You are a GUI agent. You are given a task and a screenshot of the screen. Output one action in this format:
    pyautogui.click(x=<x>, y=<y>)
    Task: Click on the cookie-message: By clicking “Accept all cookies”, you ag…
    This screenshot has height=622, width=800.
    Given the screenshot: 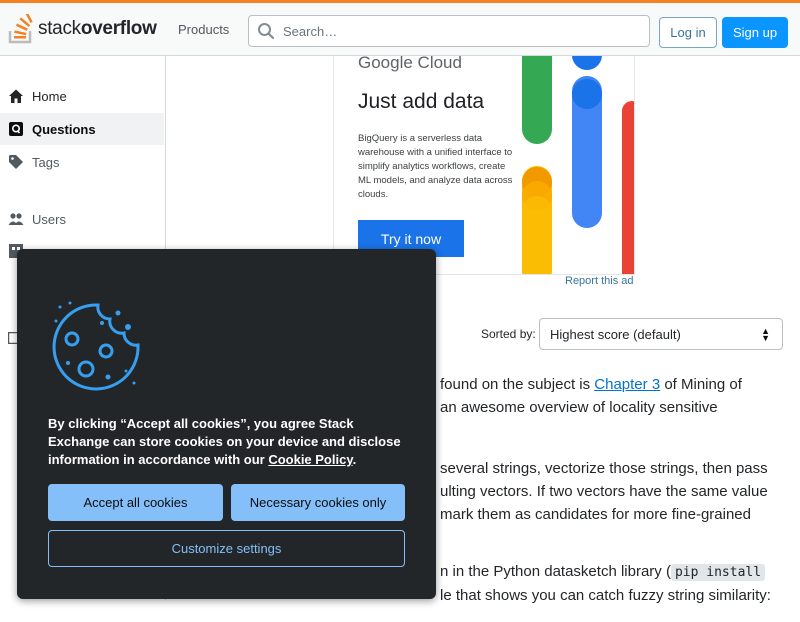 What is the action you would take?
    pyautogui.click(x=233, y=442)
    